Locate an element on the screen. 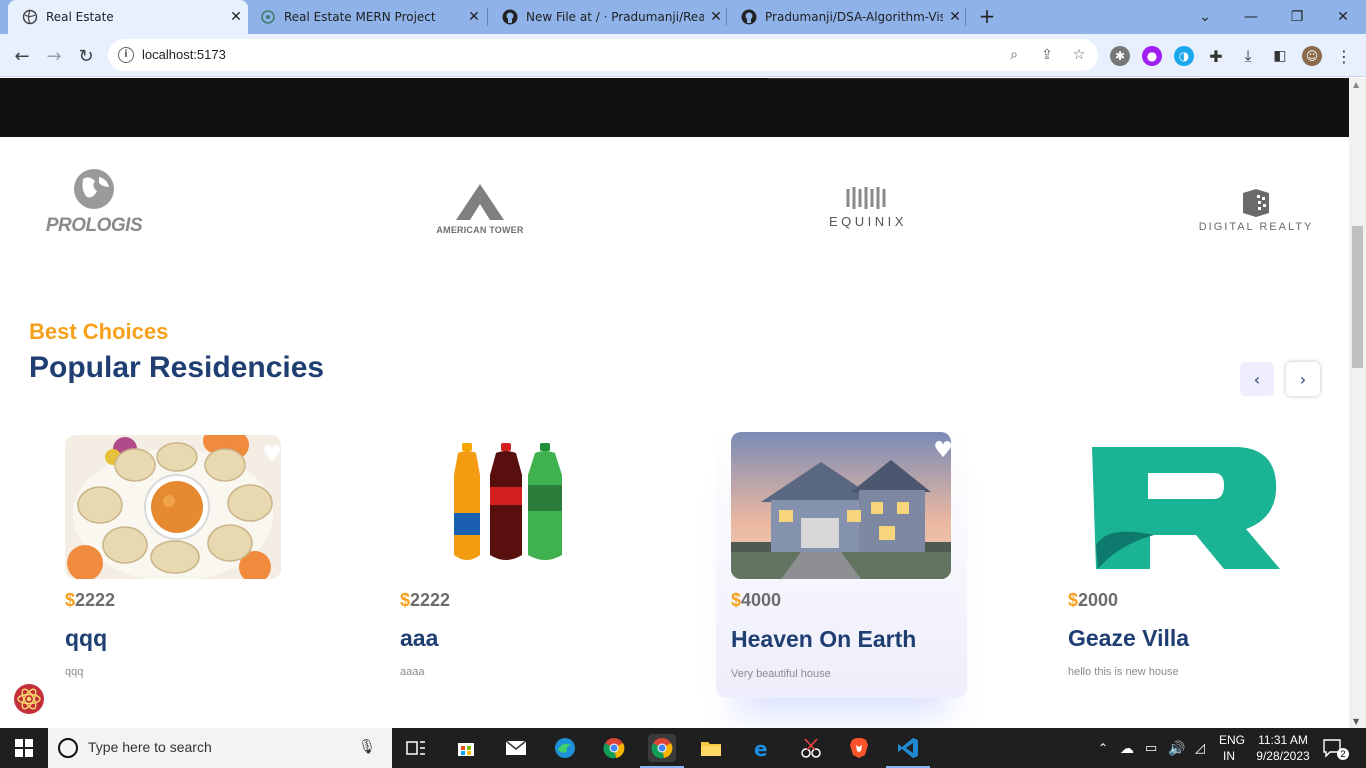 Image resolution: width=1366 pixels, height=768 pixels. card-detail: aaaa is located at coordinates (412, 672).